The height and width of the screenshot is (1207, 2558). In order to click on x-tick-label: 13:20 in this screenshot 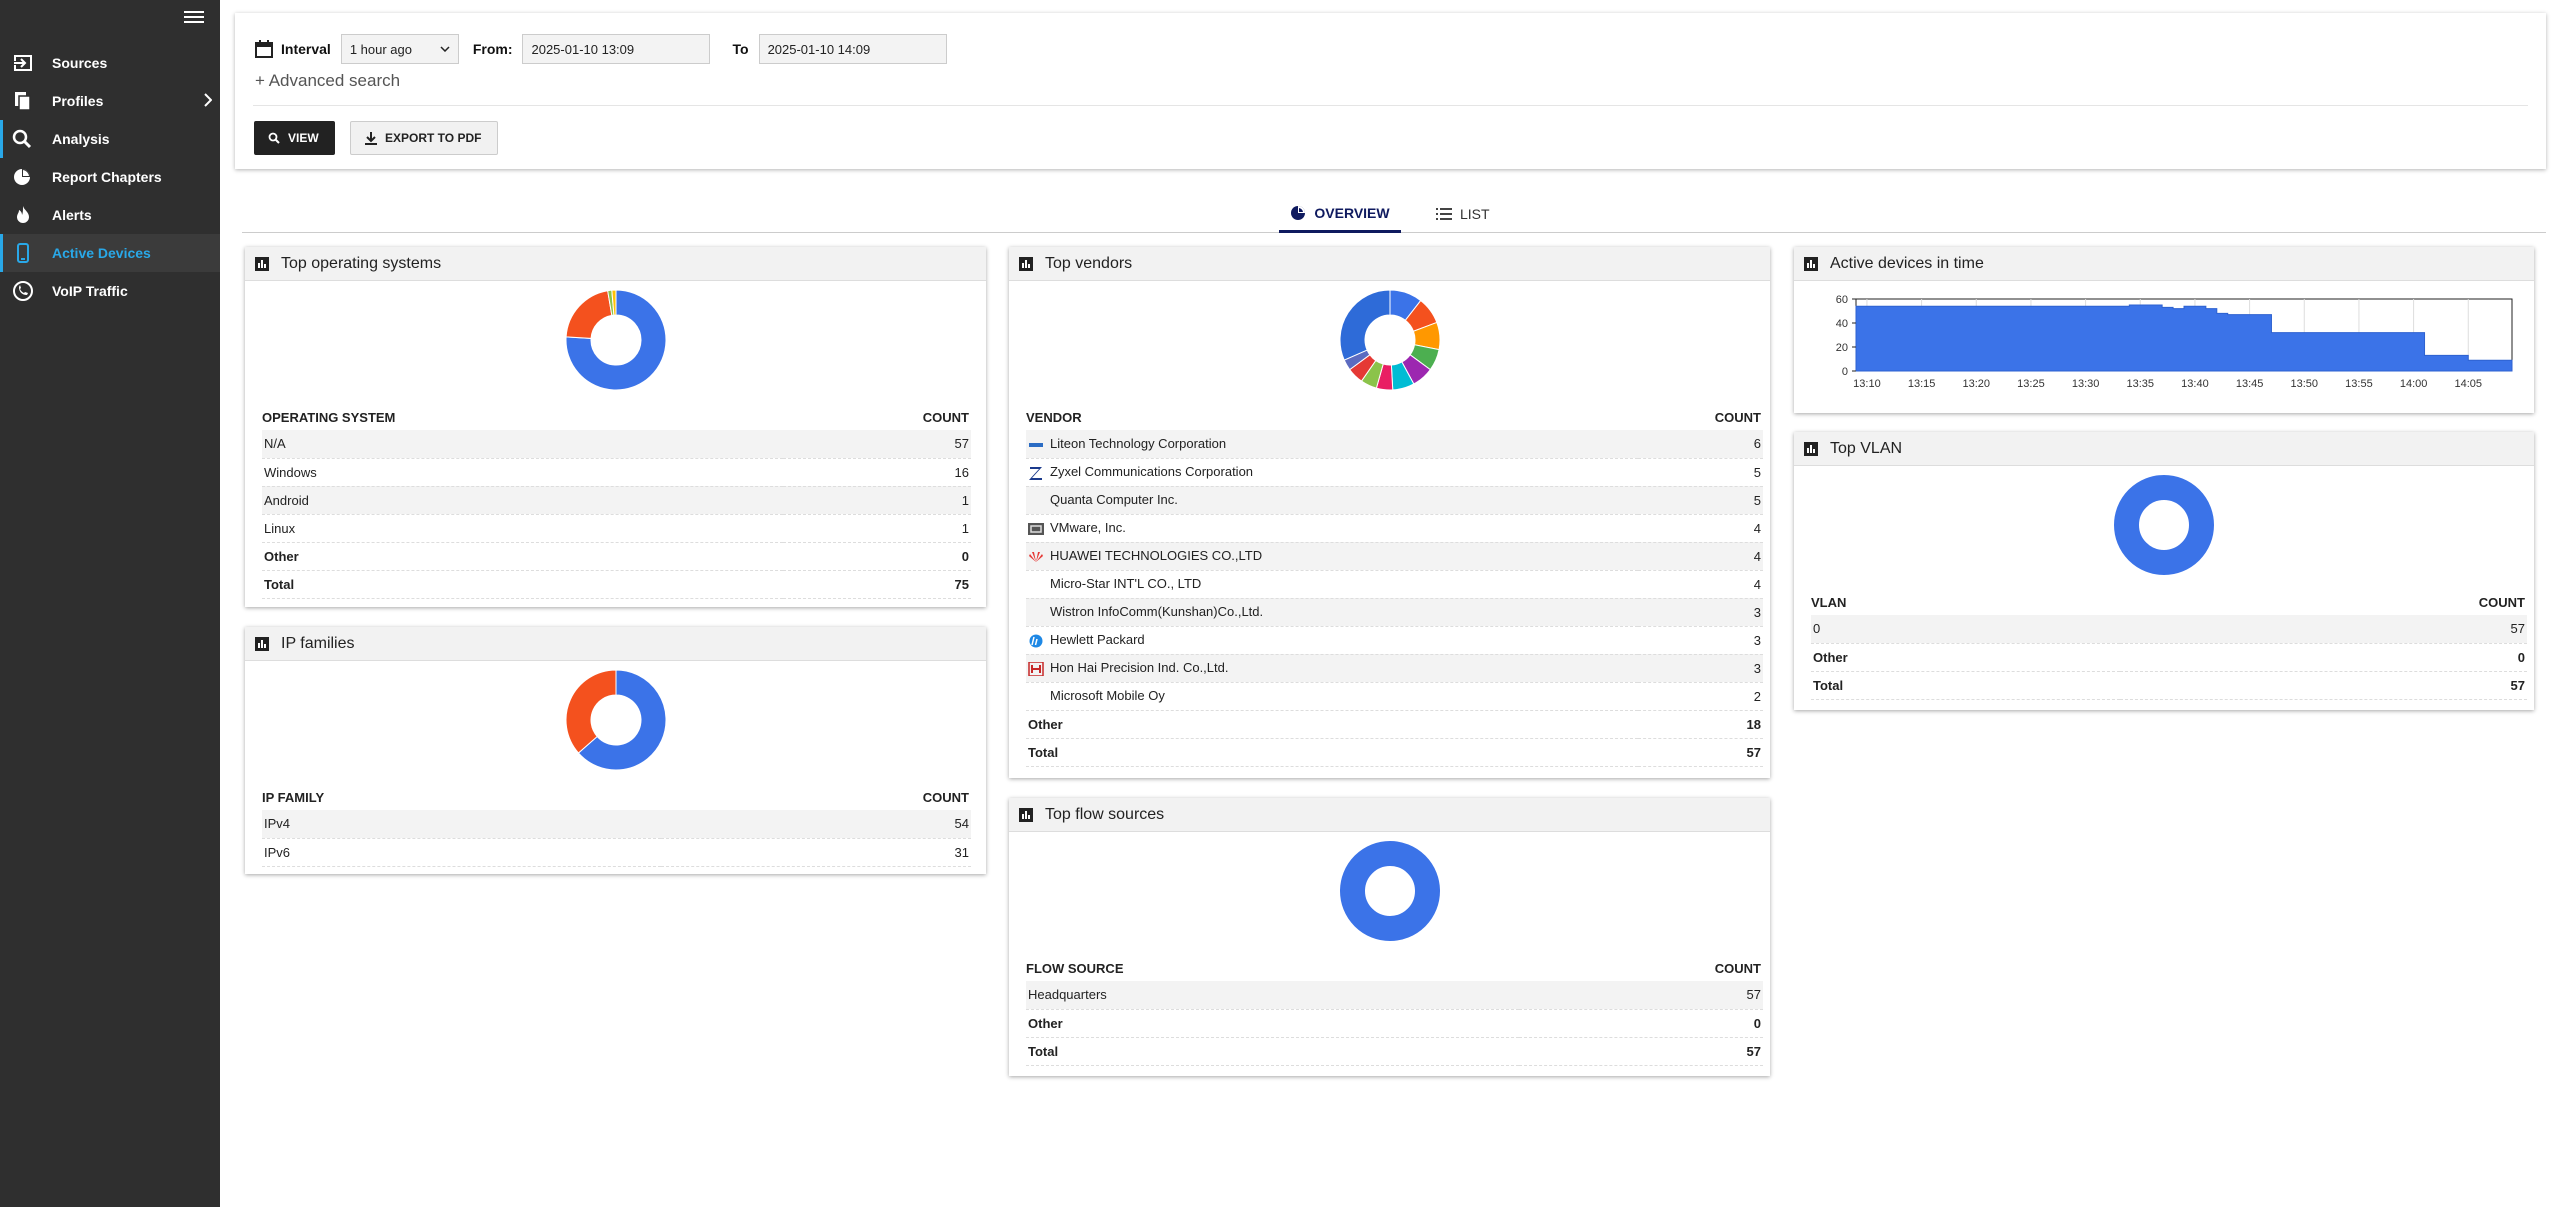, I will do `click(1977, 384)`.